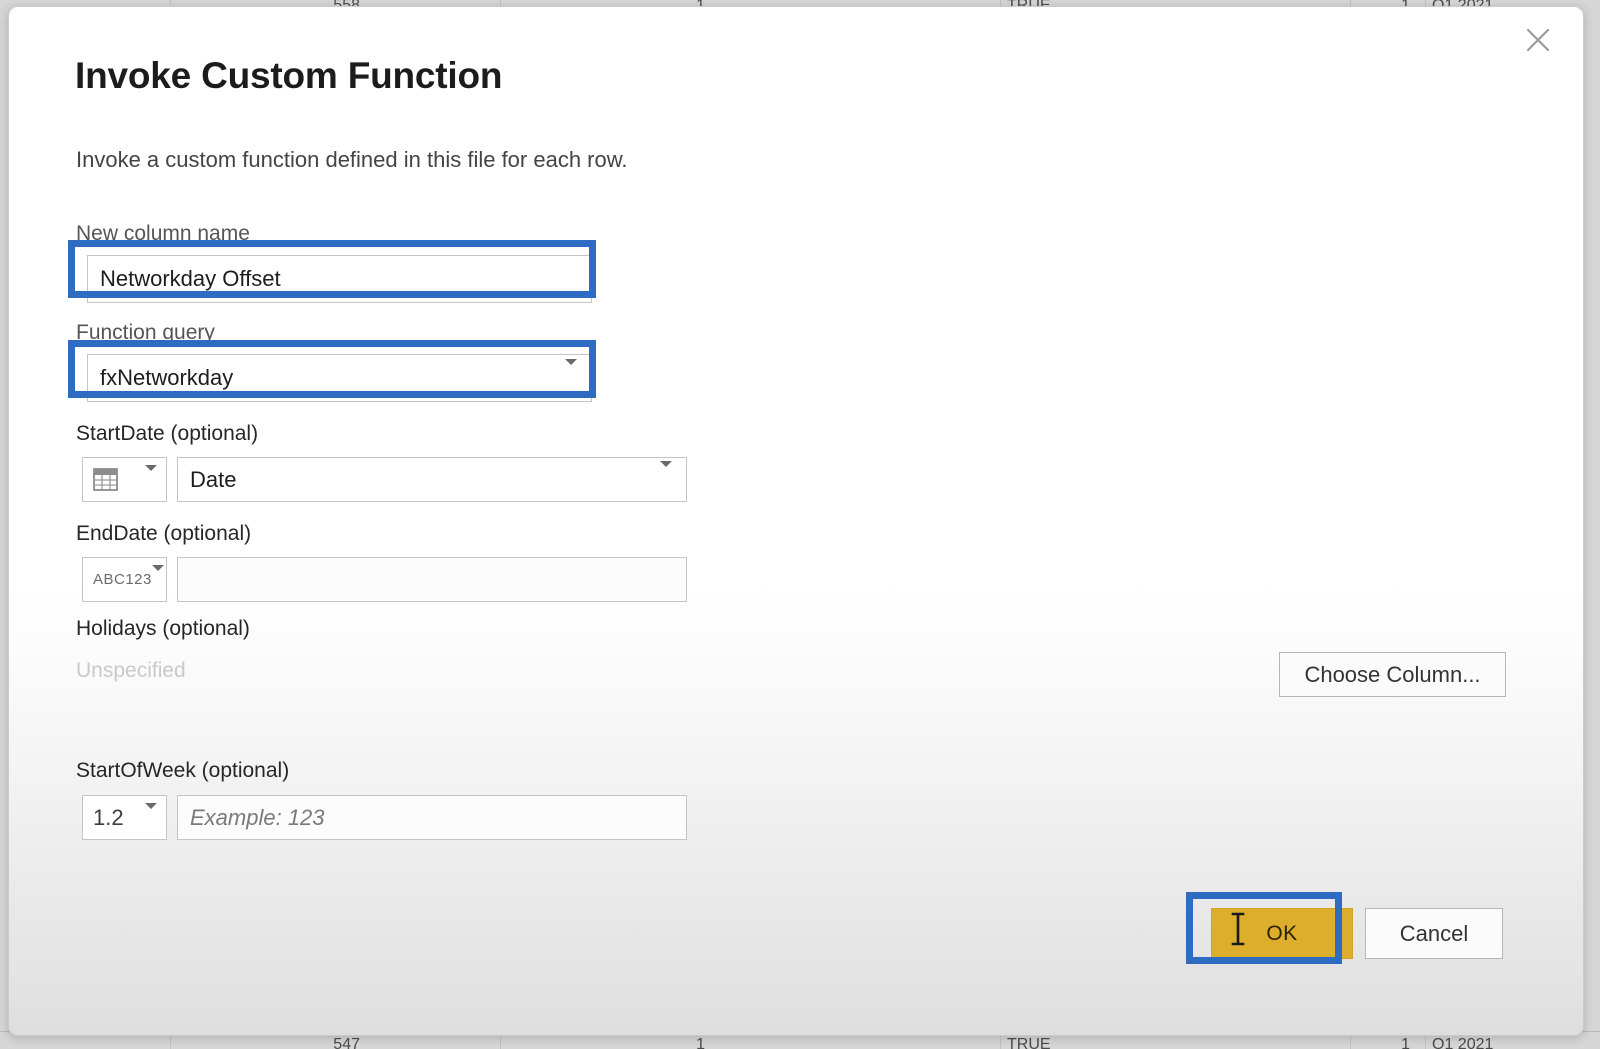 The height and width of the screenshot is (1049, 1600). Describe the element at coordinates (432, 579) in the screenshot. I see `end-date-input` at that location.